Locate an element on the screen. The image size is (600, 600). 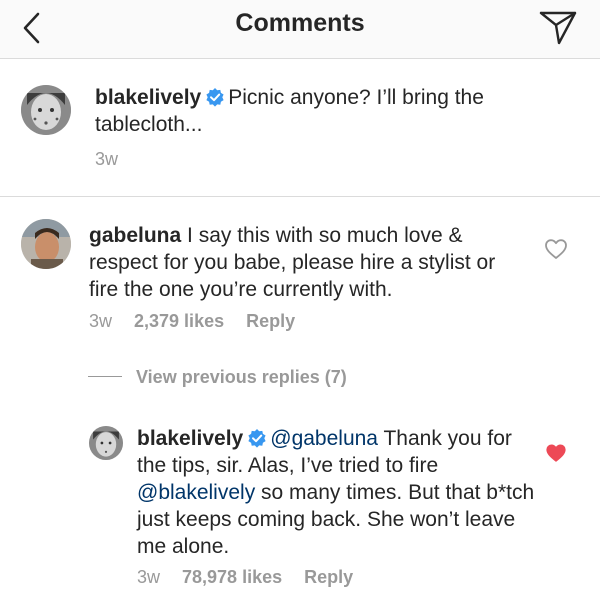
mention-link: @gabeluna is located at coordinates (324, 438).